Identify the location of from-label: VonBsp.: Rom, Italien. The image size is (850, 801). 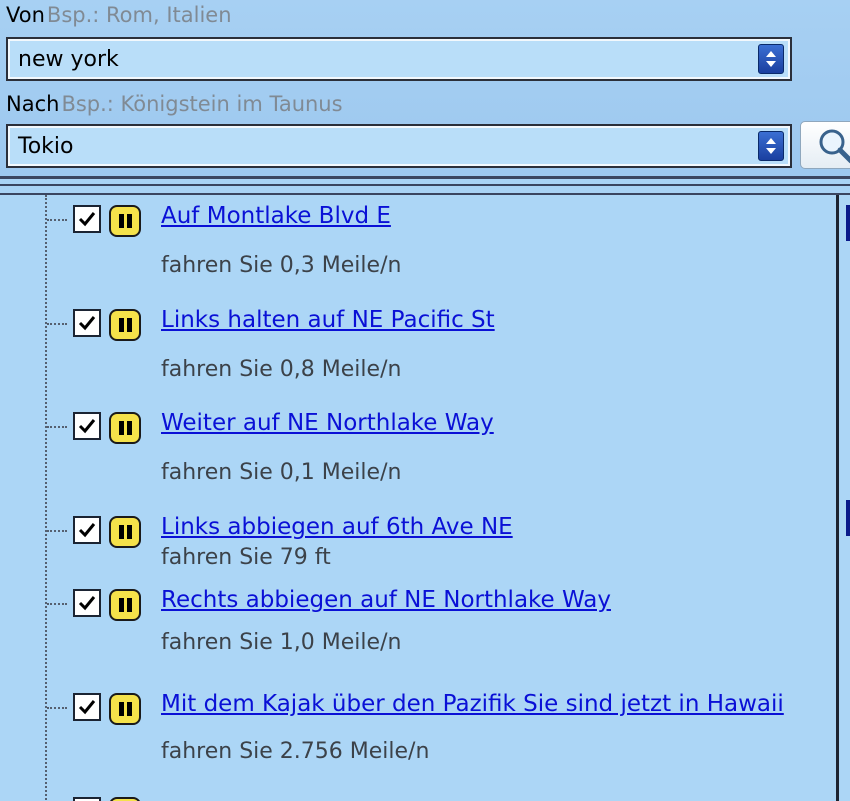
(119, 15).